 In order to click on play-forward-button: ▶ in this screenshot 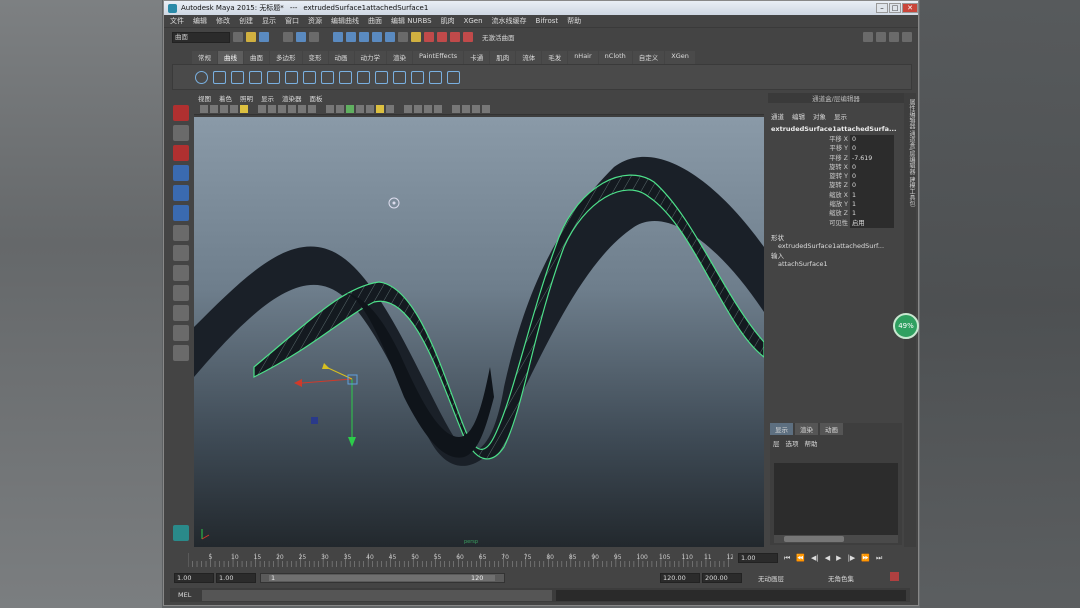, I will do `click(838, 558)`.